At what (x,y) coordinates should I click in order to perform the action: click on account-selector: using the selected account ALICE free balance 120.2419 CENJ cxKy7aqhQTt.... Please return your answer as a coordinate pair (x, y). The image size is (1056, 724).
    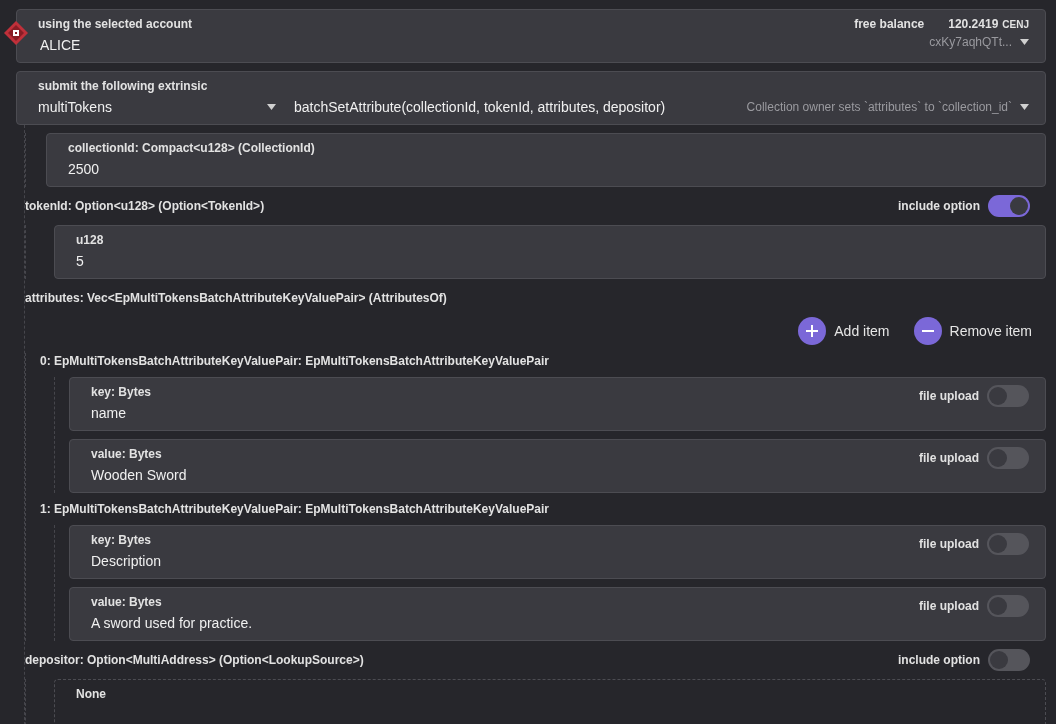
    Looking at the image, I should click on (531, 36).